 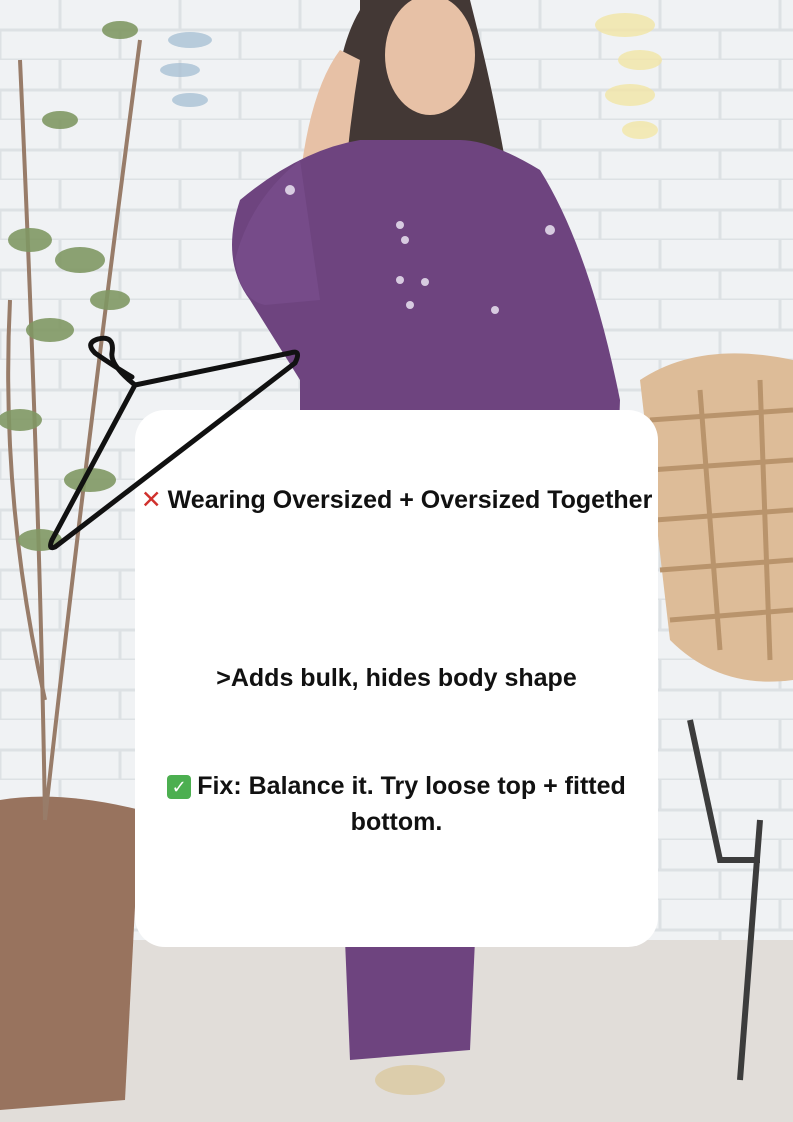 I want to click on problem-text: >Adds bulk, hides body shape, so click(x=396, y=678).